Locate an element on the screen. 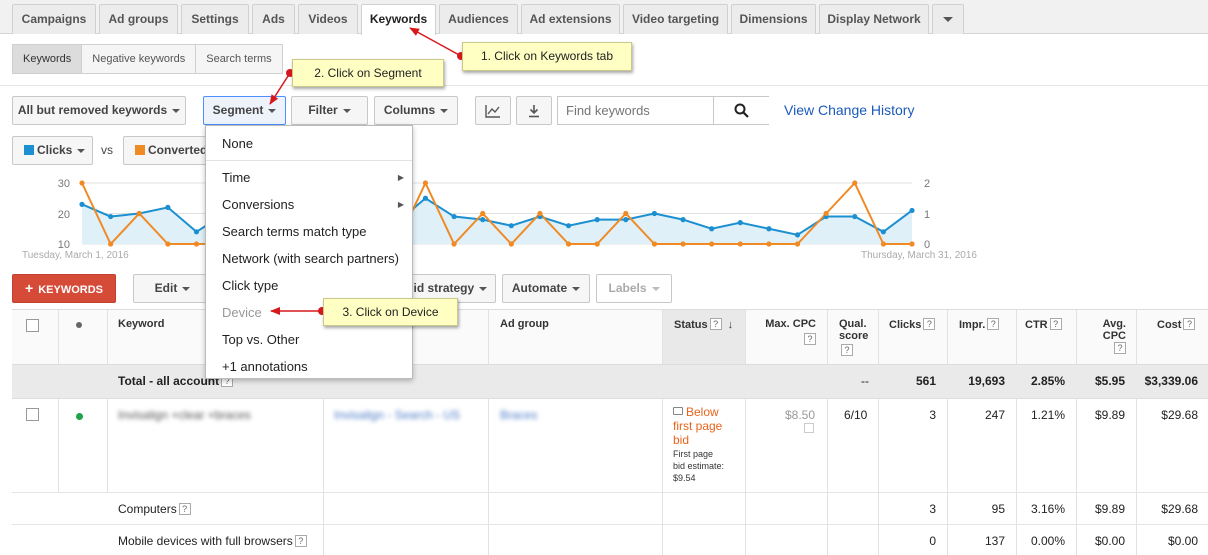 This screenshot has width=1208, height=555. callout-step1: 1. Click on Keywords tab is located at coordinates (547, 56).